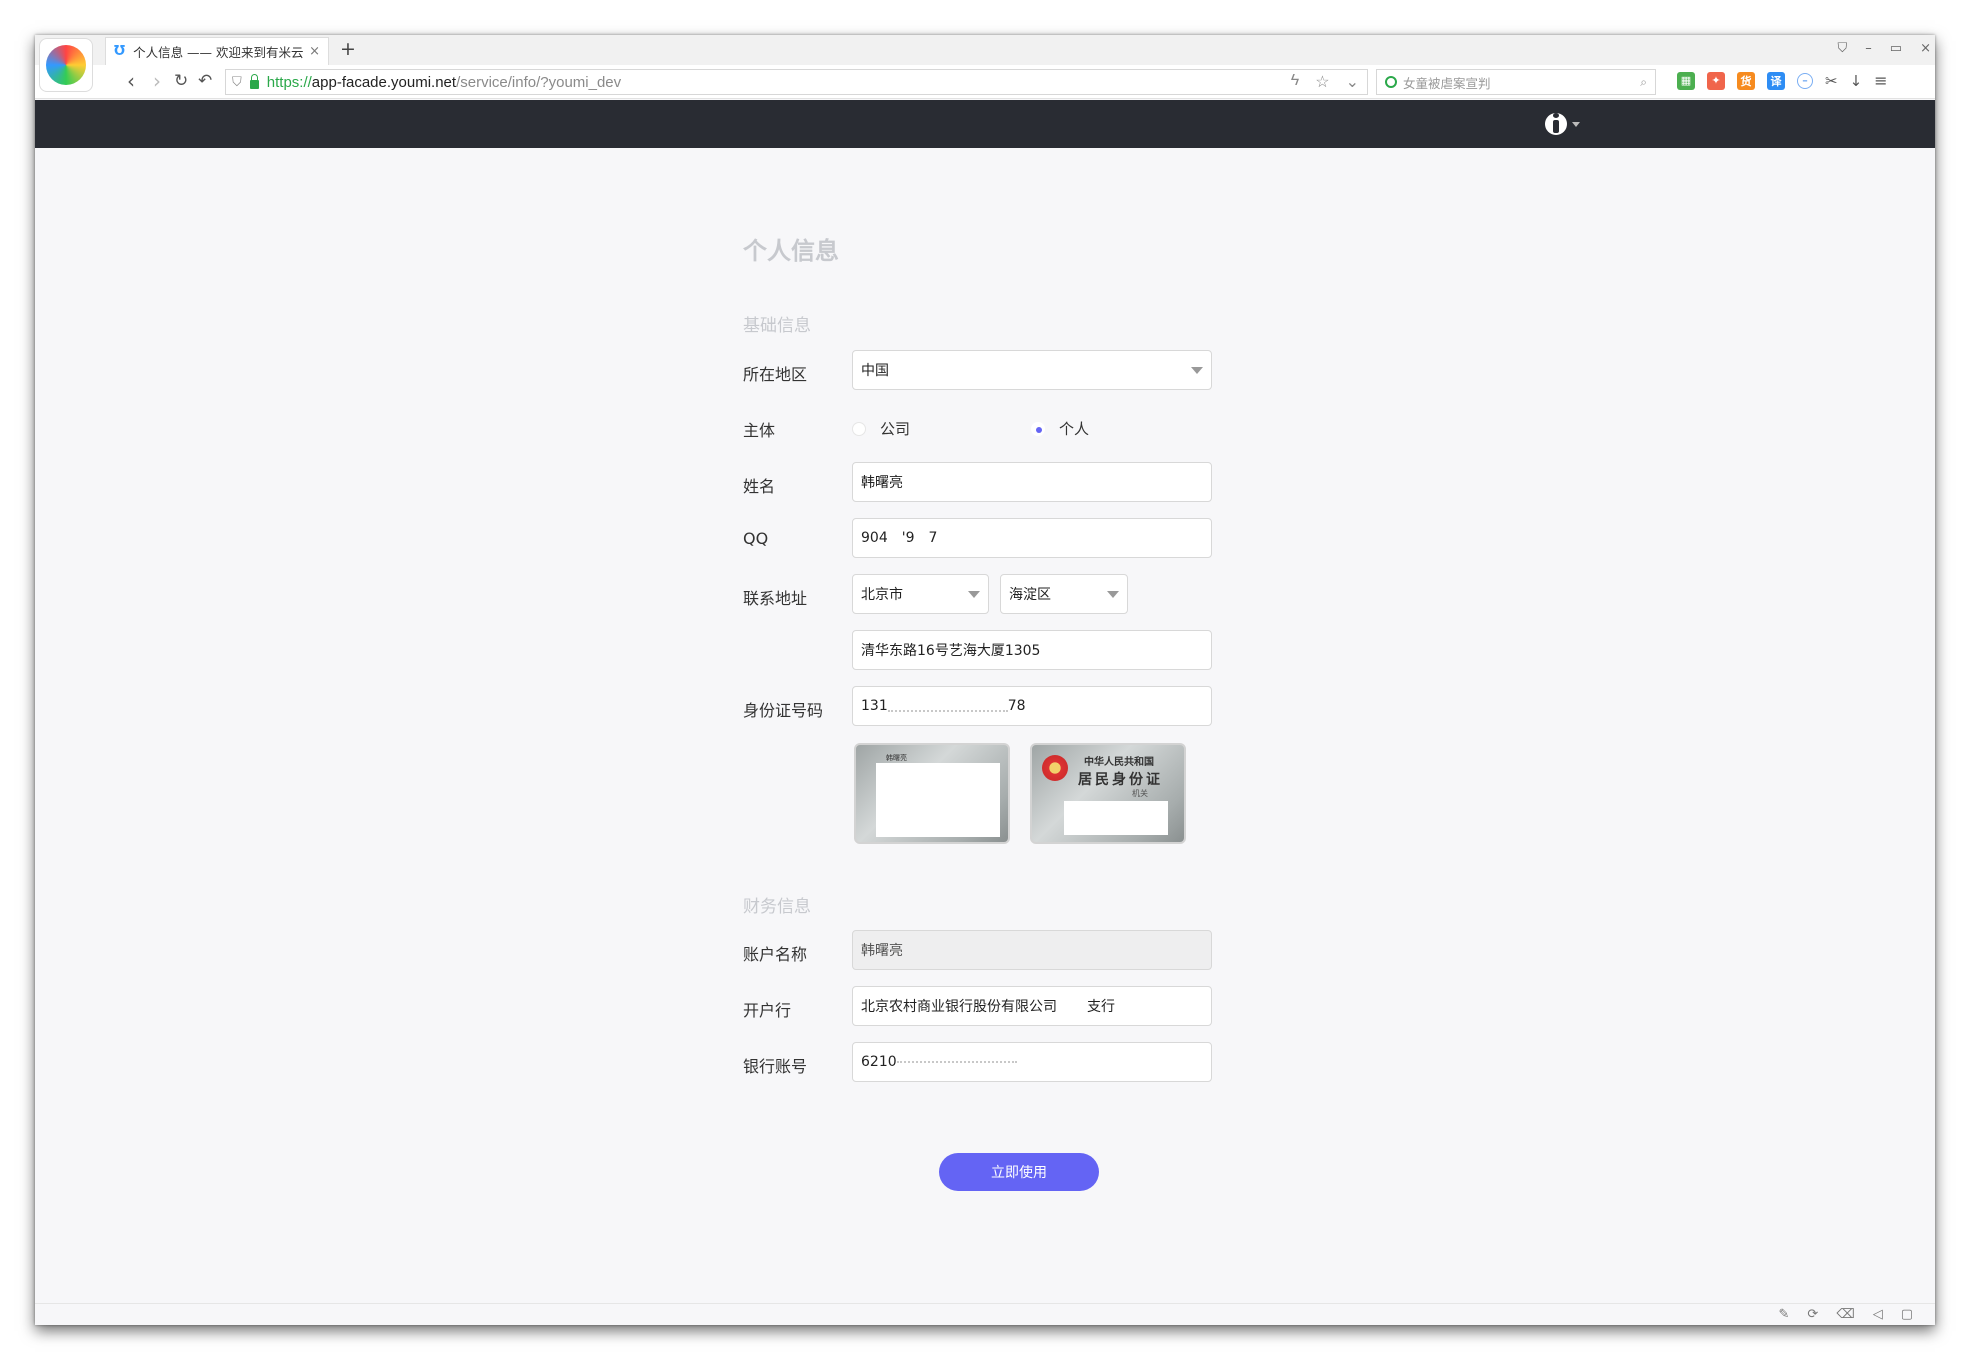 The width and height of the screenshot is (1969, 1361). What do you see at coordinates (775, 954) in the screenshot?
I see `account-name-label: 账户名称` at bounding box center [775, 954].